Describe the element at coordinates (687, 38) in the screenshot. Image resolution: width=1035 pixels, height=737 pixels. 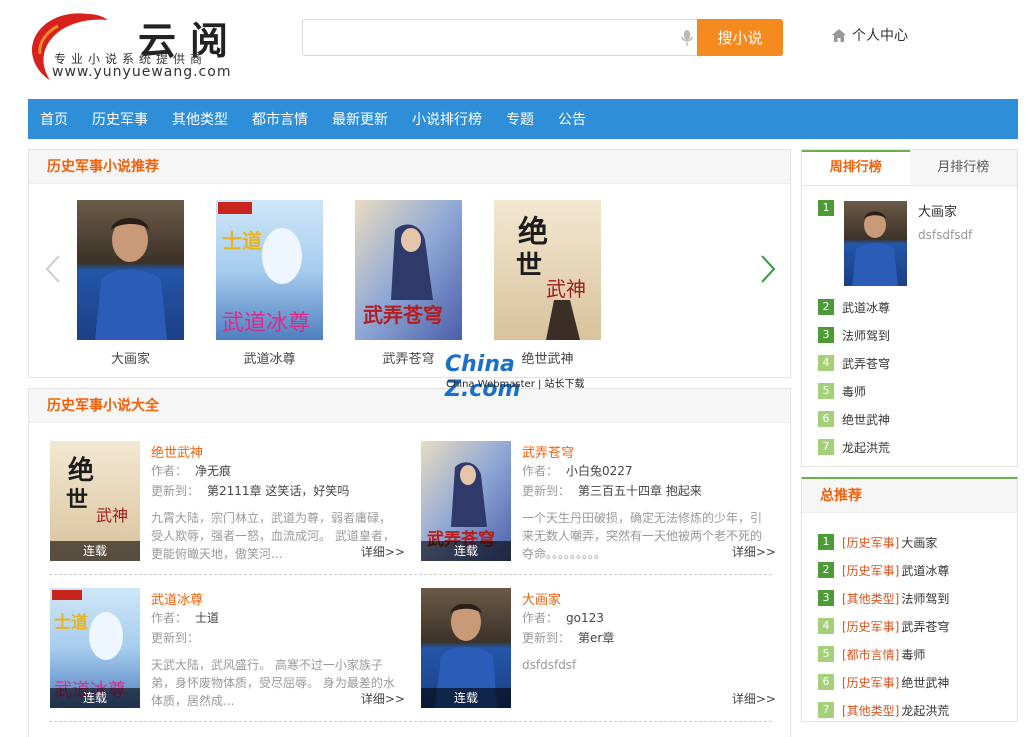
I see `microphone-icon` at that location.